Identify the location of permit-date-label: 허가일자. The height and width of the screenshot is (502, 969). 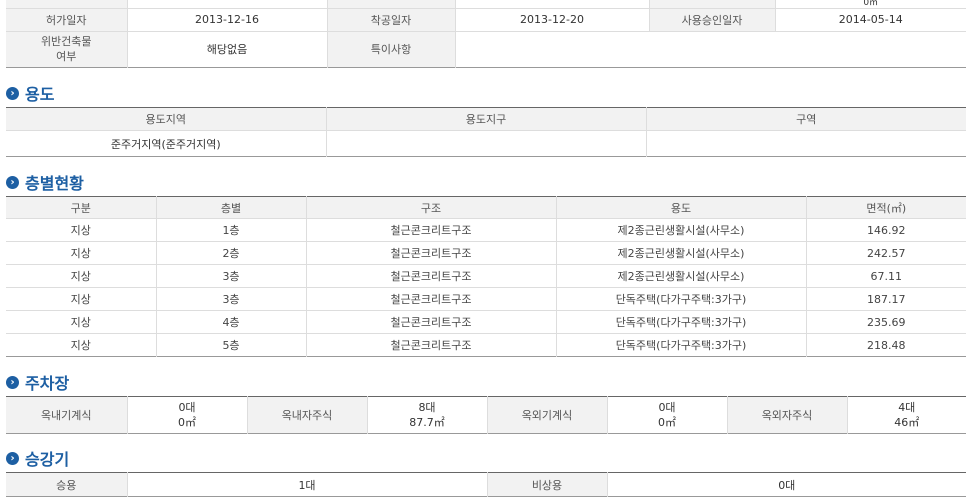
(67, 20).